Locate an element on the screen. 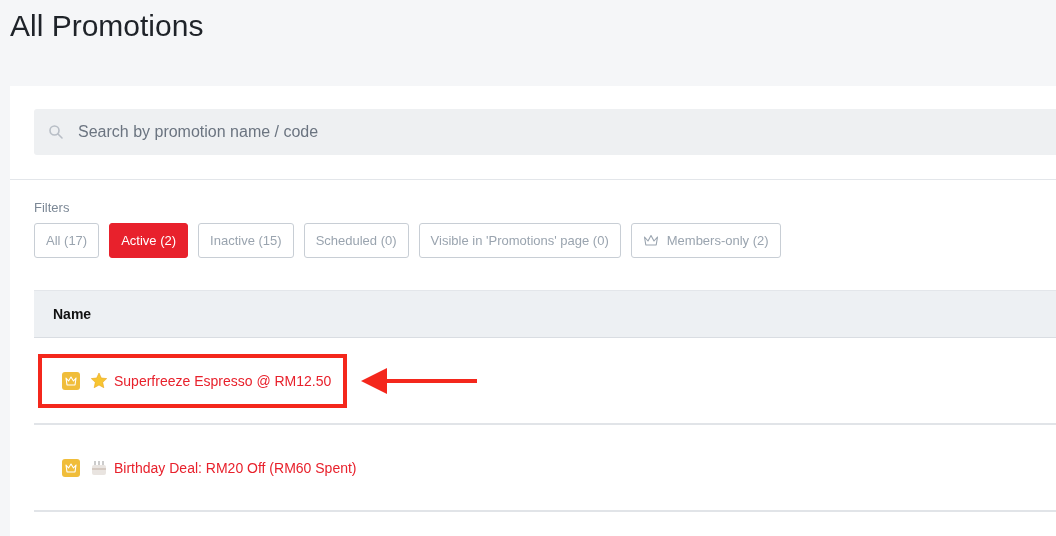 The width and height of the screenshot is (1056, 536). filter-button: Visible in 'Promotions' page (0) is located at coordinates (519, 240).